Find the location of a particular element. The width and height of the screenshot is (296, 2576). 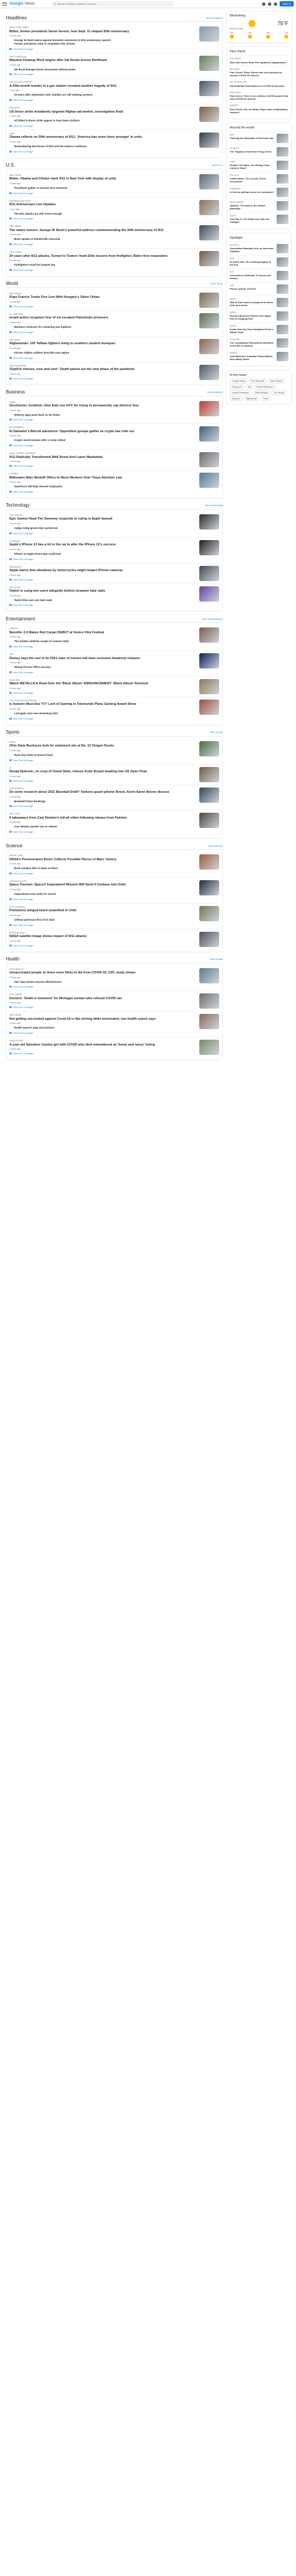

related-headline: Chilean pterosaur first of its kind is located at coordinates (105, 920).